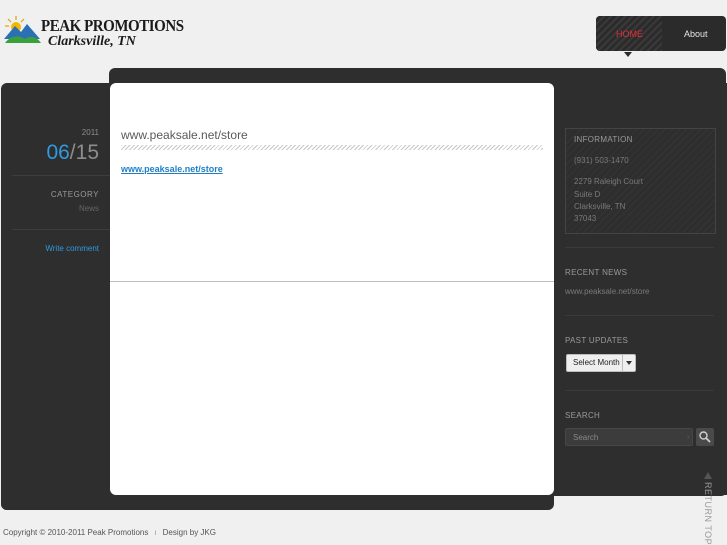  I want to click on nav-active-caret-icon, so click(628, 54).